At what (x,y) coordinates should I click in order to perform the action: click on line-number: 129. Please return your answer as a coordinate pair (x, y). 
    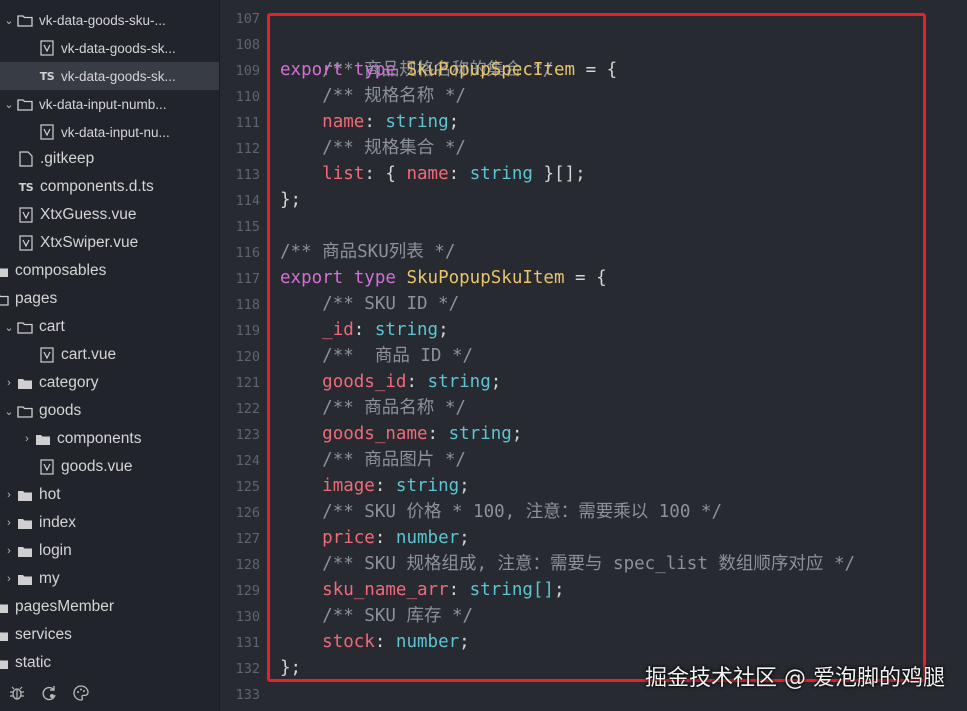
    Looking at the image, I should click on (247, 591).